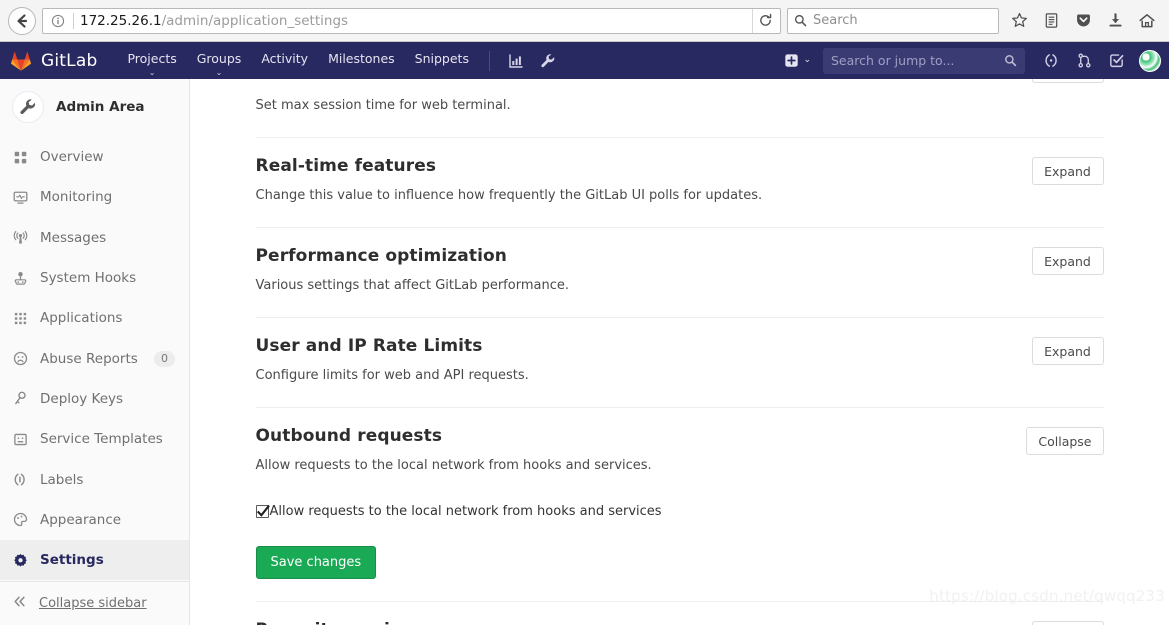 This screenshot has height=625, width=1169. Describe the element at coordinates (1067, 261) in the screenshot. I see `expand-button-performance-optimization: Expand` at that location.